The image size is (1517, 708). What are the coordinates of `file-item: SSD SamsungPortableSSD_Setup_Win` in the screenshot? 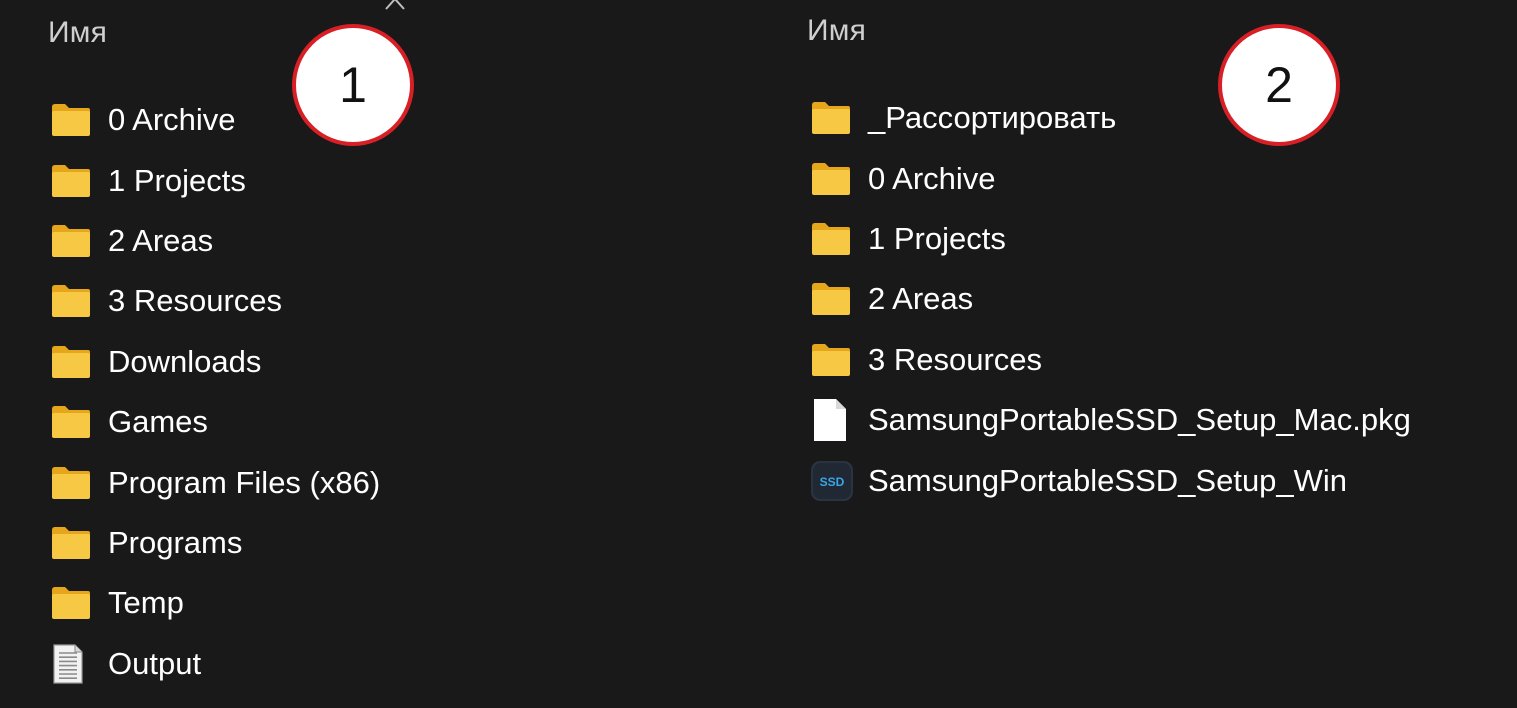 It's located at (1085, 480).